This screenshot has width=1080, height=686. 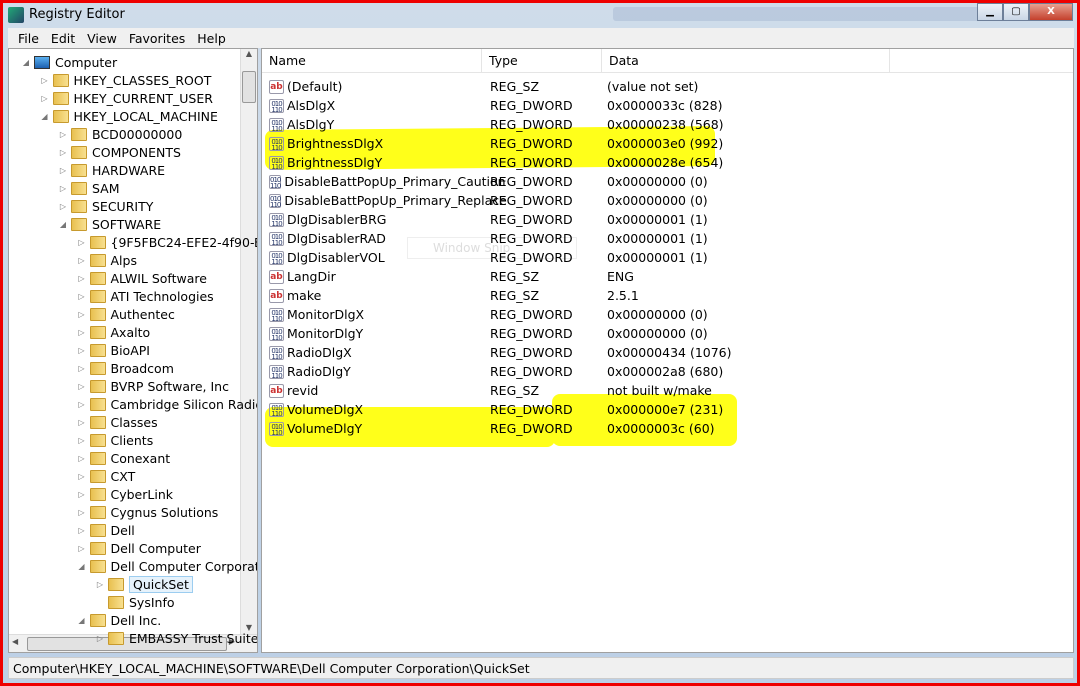 What do you see at coordinates (167, 404) in the screenshot?
I see `tree-node: ▷ Cambridge Silicon Radic` at bounding box center [167, 404].